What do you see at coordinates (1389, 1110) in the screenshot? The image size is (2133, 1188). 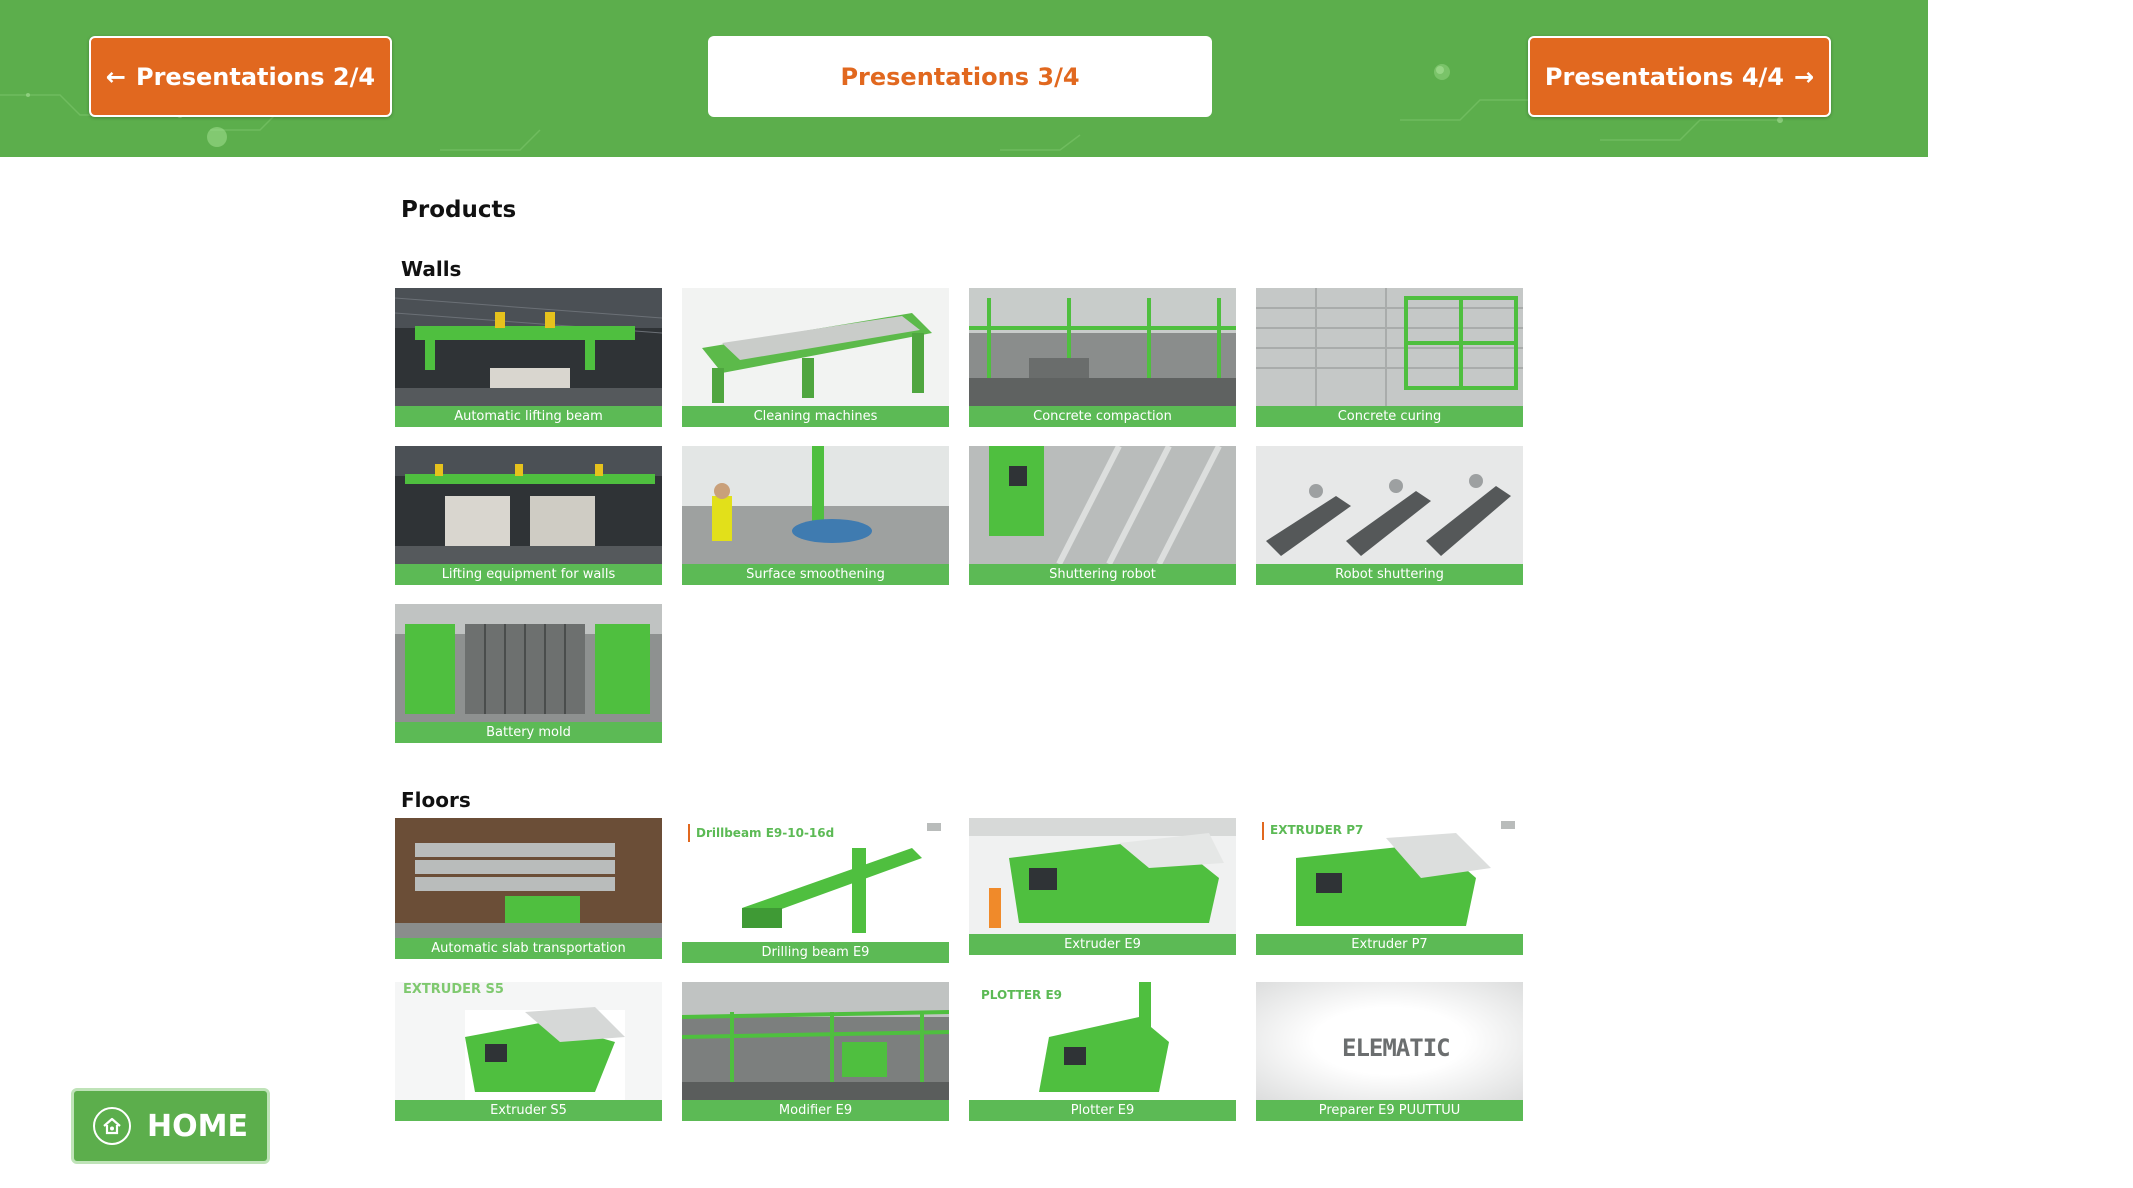 I see `product-caption: Preparer E9 PUUTTUU` at bounding box center [1389, 1110].